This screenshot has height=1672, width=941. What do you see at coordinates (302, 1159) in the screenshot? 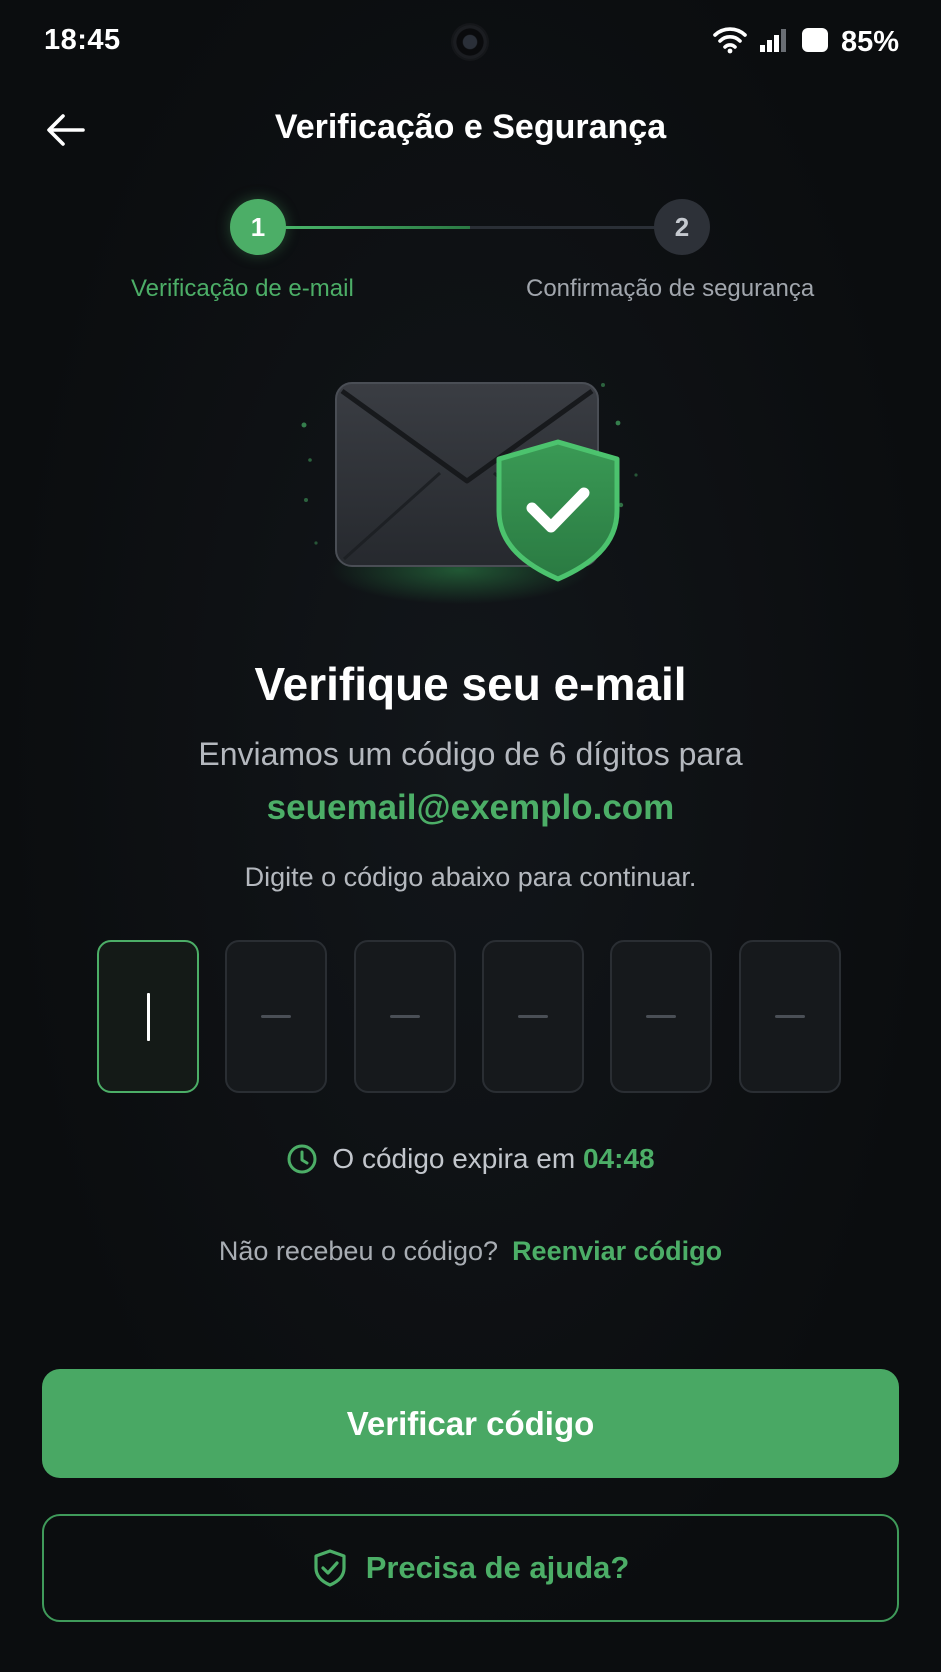
I see `clock-icon` at bounding box center [302, 1159].